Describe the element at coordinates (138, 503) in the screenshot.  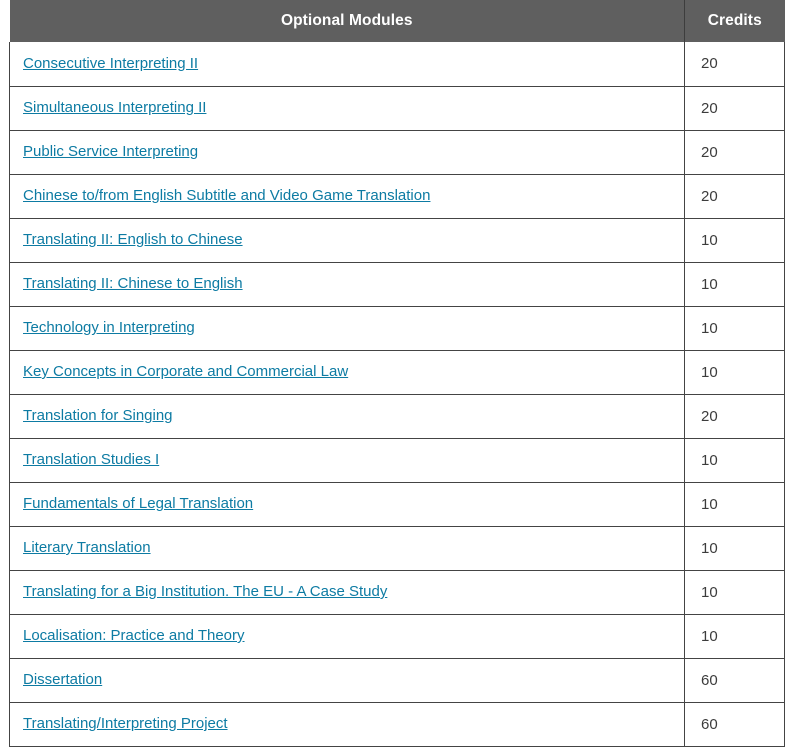
I see `module-link: Fundamentals of Legal Translation` at that location.